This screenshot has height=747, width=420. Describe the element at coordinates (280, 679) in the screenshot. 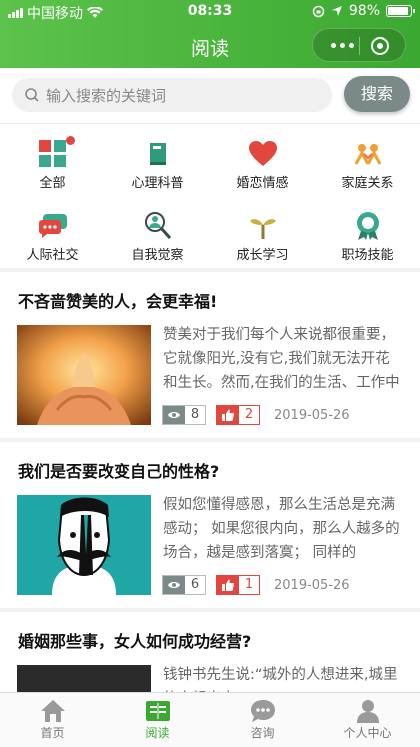

I see `article-excerpt: 钱钟书先生说:“城外的人想进来,城里的人想出去”` at that location.